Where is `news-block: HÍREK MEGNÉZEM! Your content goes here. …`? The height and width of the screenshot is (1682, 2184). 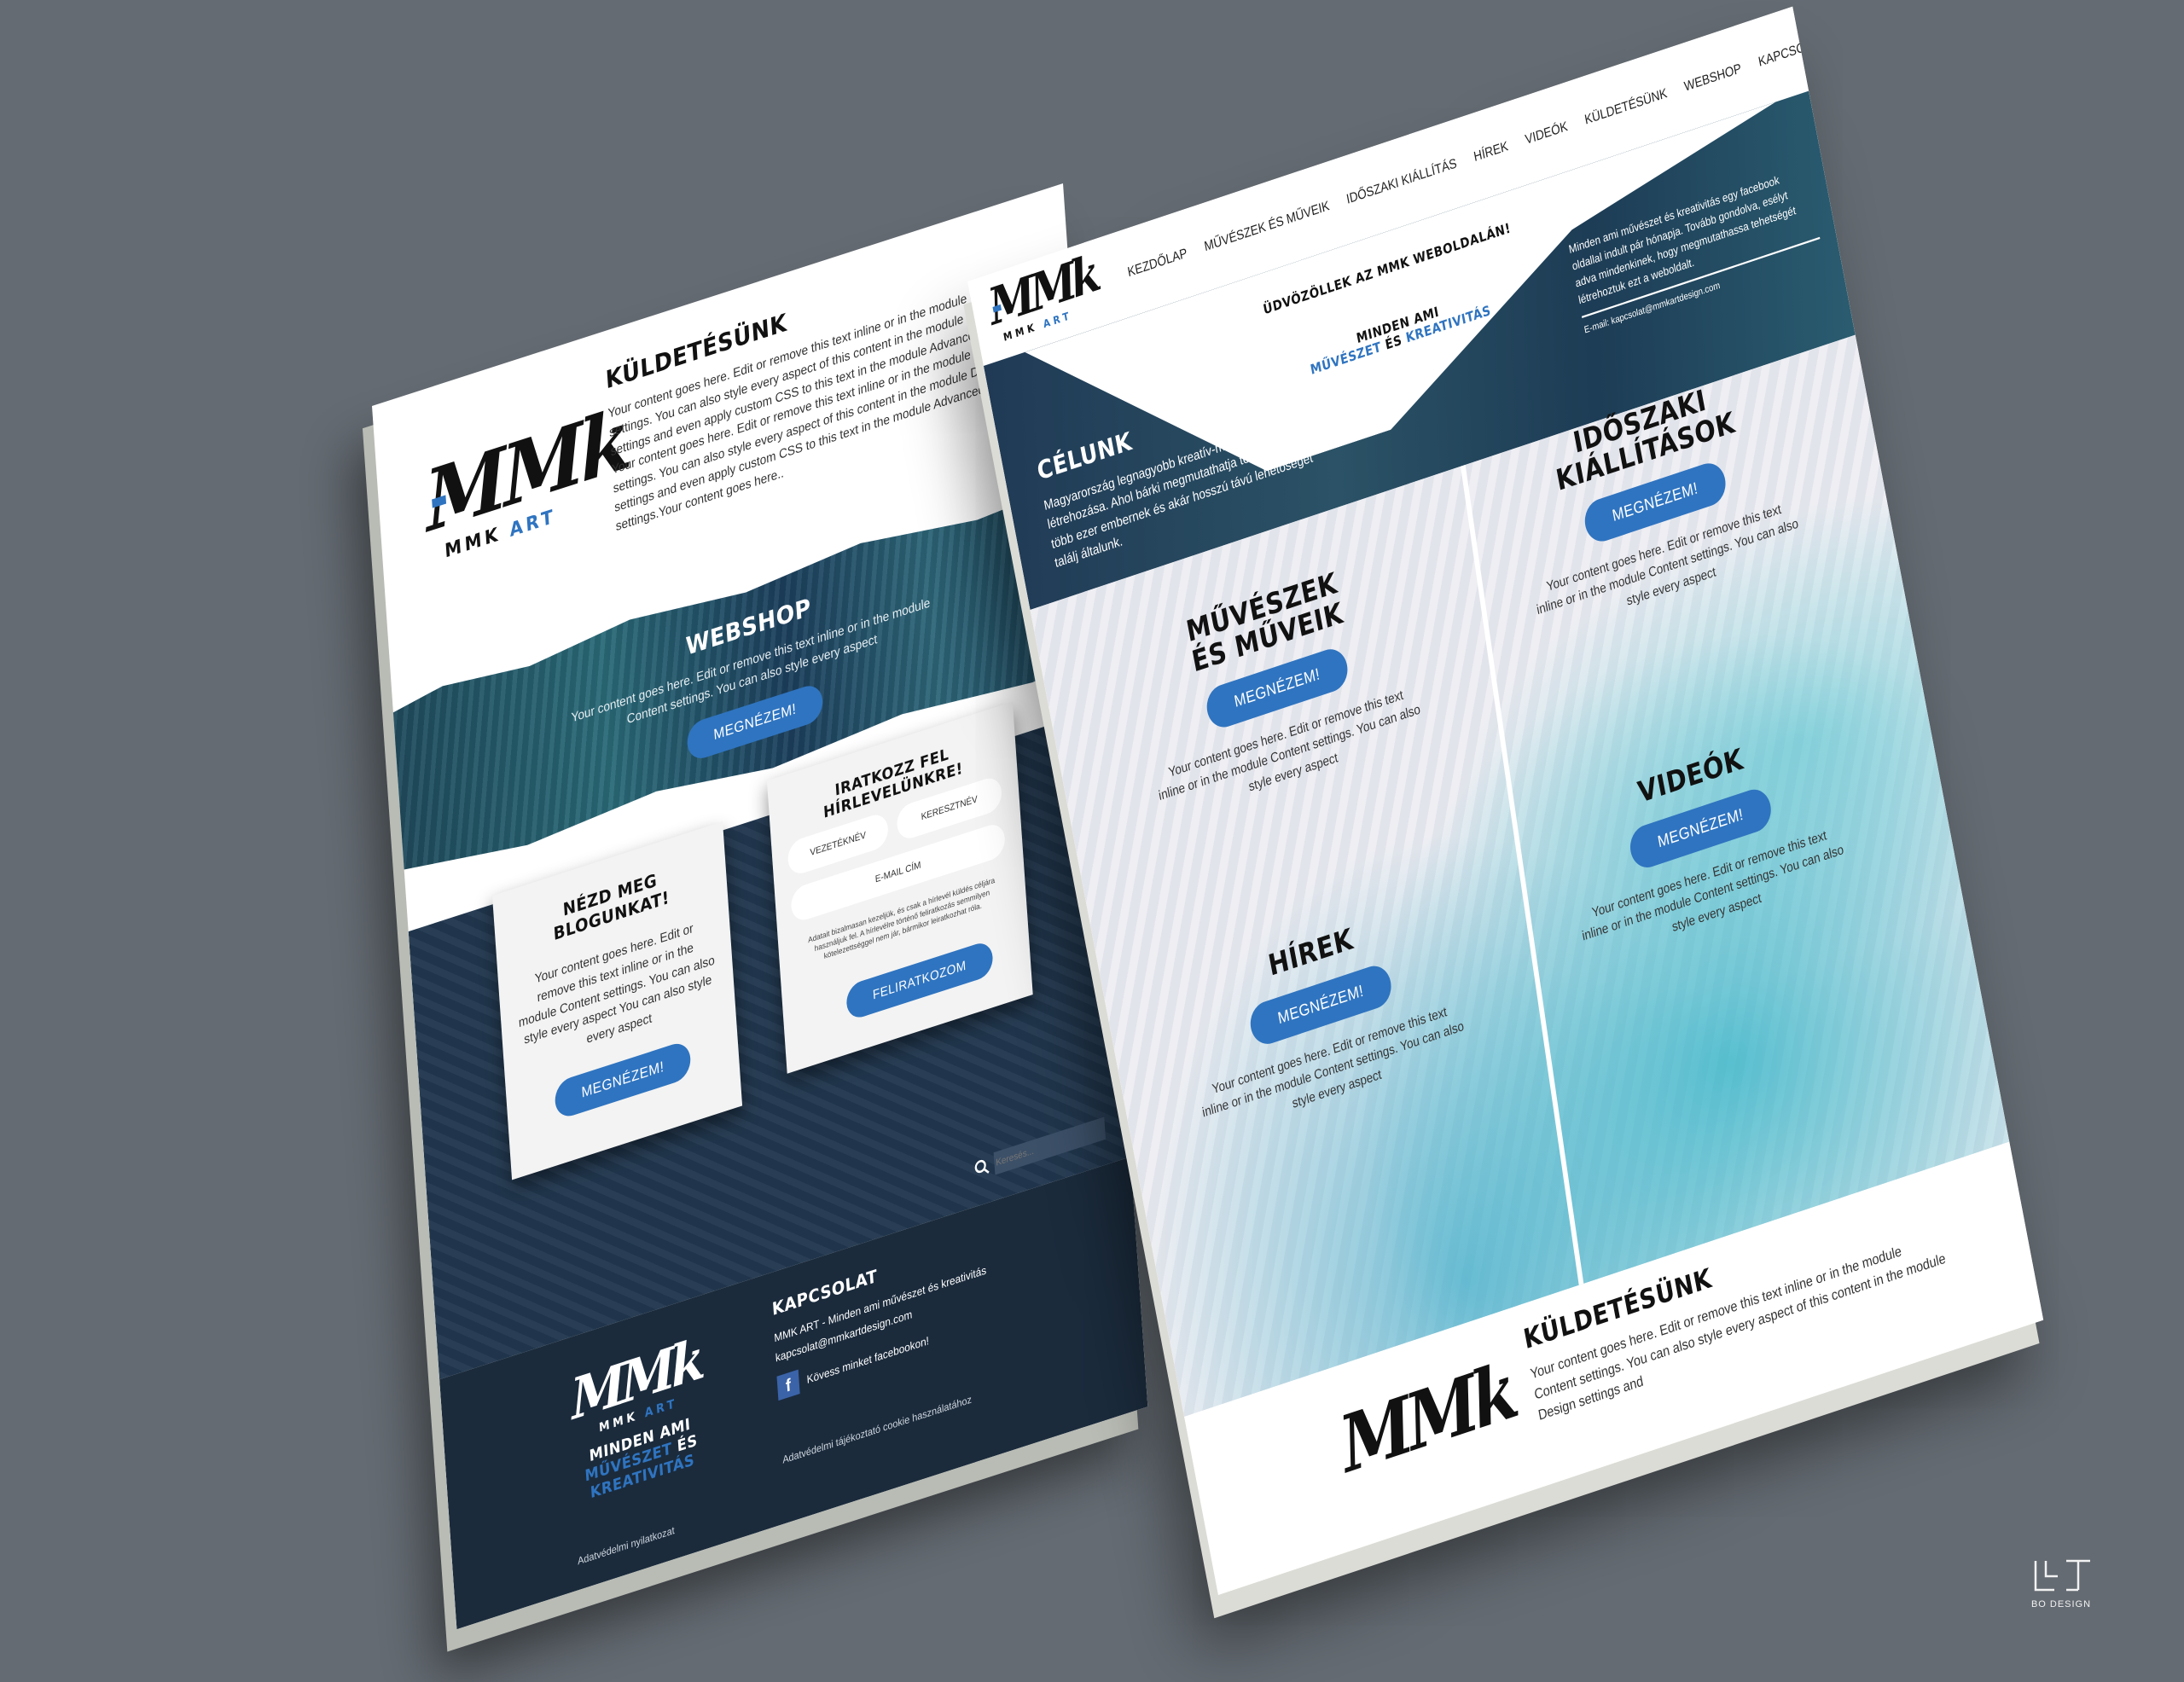 news-block: HÍREK MEGNÉZEM! Your content goes here. … is located at coordinates (1322, 1017).